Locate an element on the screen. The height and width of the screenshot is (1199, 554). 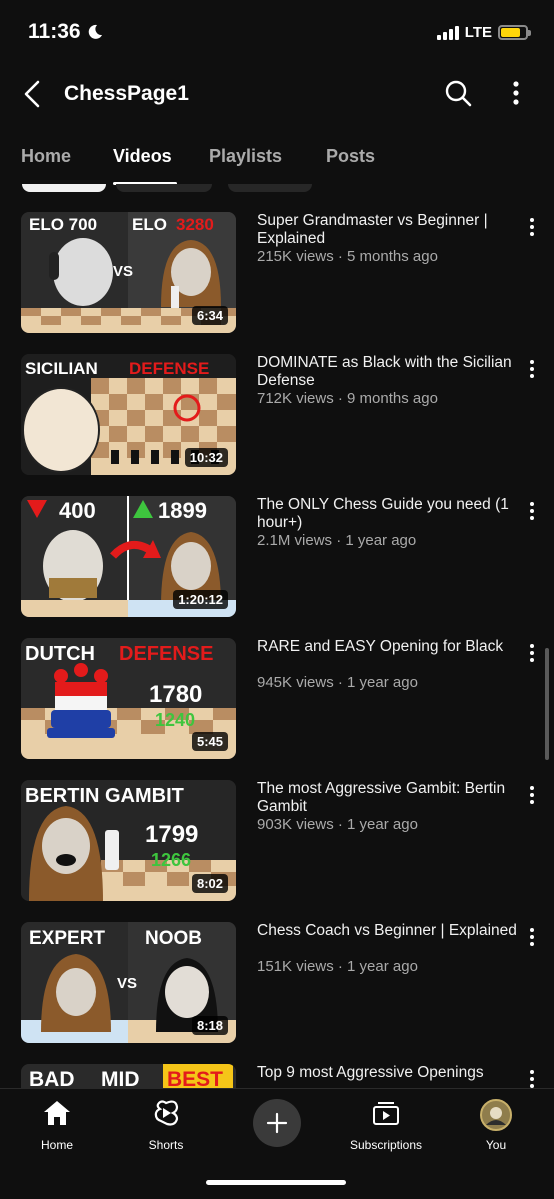
moon-icon is located at coordinates (95, 31).